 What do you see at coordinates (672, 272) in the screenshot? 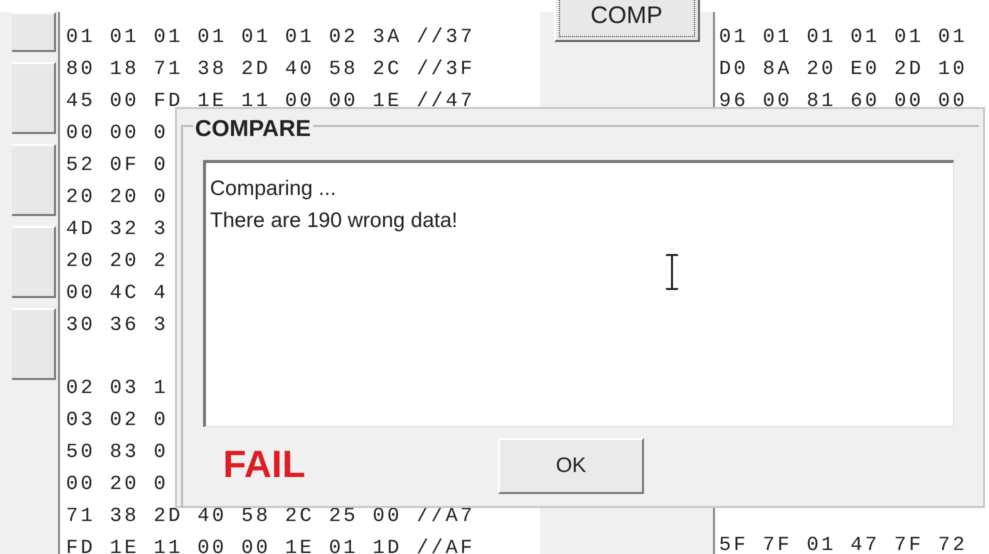
I see `text-cursor-icon` at bounding box center [672, 272].